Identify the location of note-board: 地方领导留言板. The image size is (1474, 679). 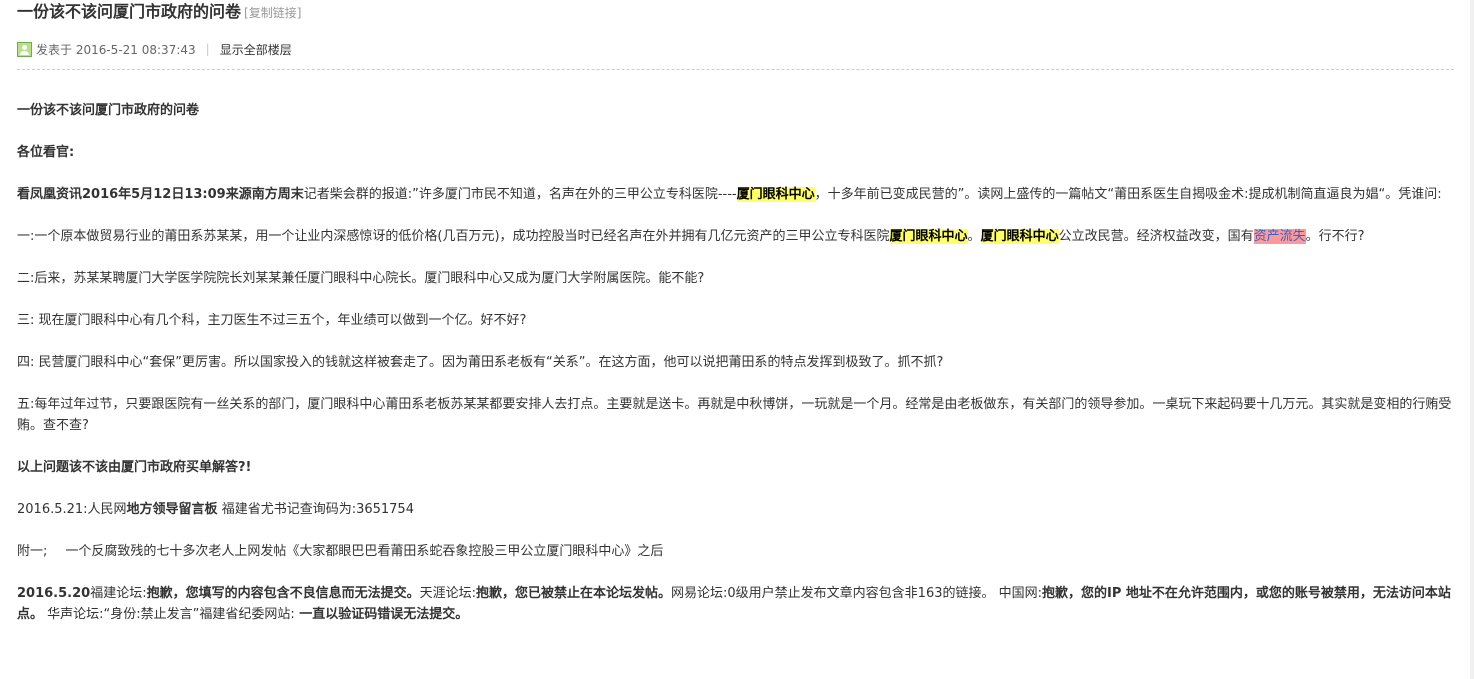
(172, 509).